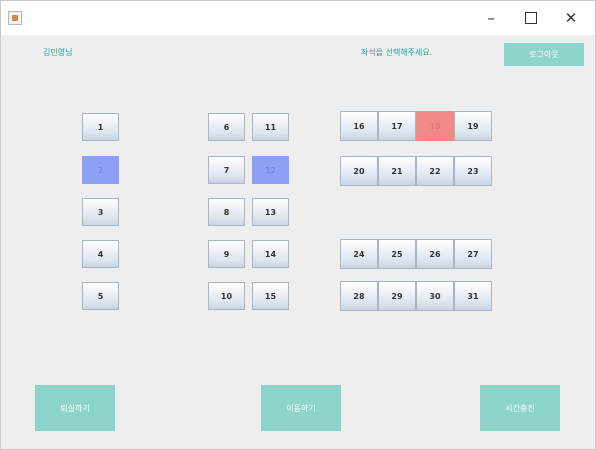 The height and width of the screenshot is (450, 596). I want to click on seat-button-15: 15, so click(270, 296).